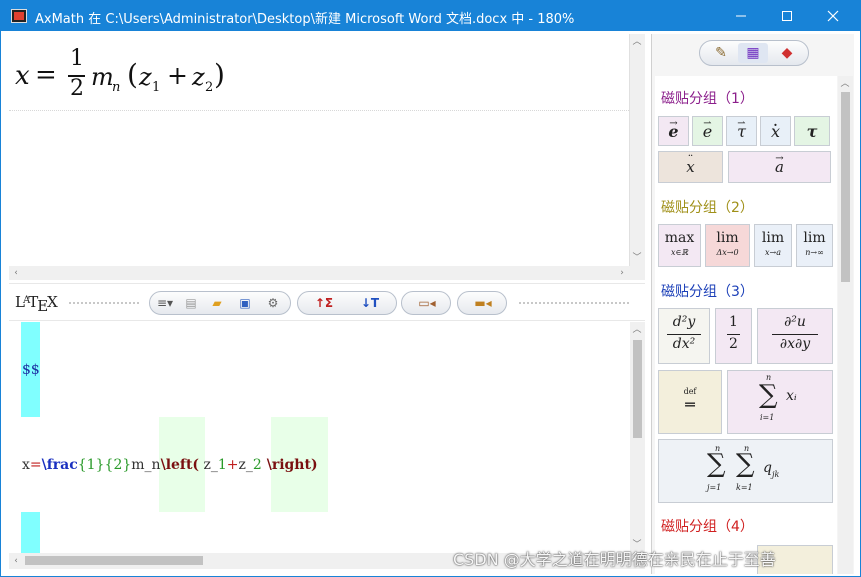 Image resolution: width=861 pixels, height=577 pixels. I want to click on tile-symbol: x, so click(690, 167).